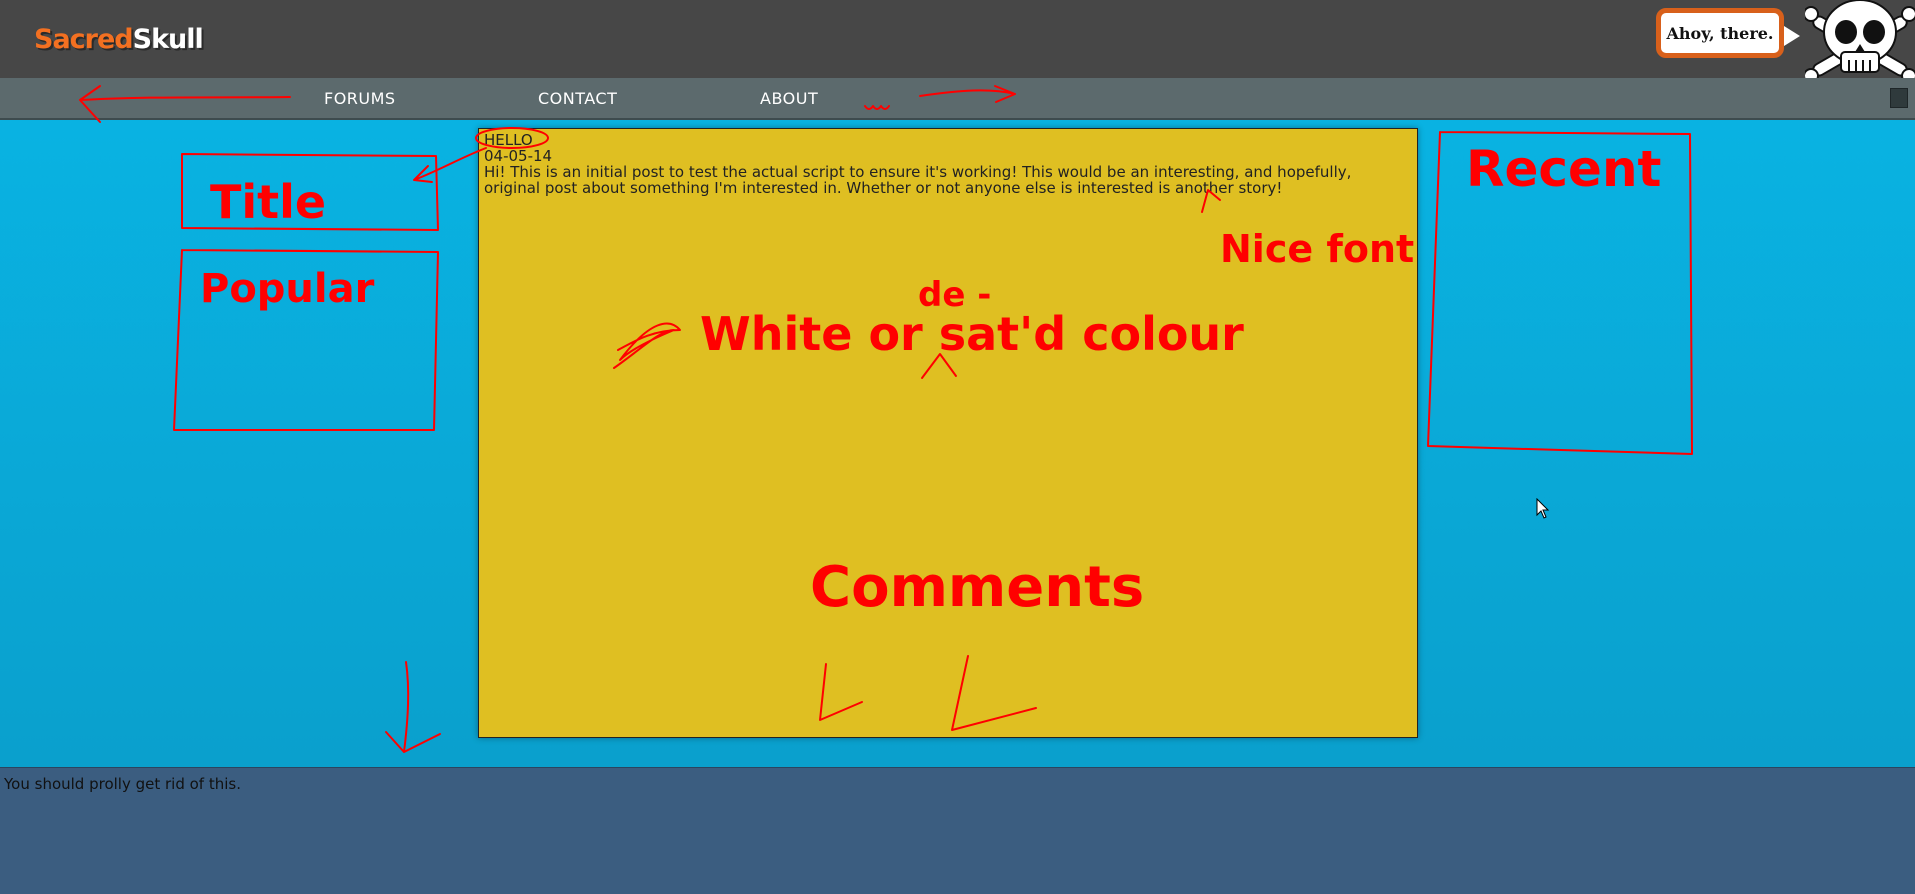  I want to click on site-header: SacredSkull Ahoy, there., so click(957, 40).